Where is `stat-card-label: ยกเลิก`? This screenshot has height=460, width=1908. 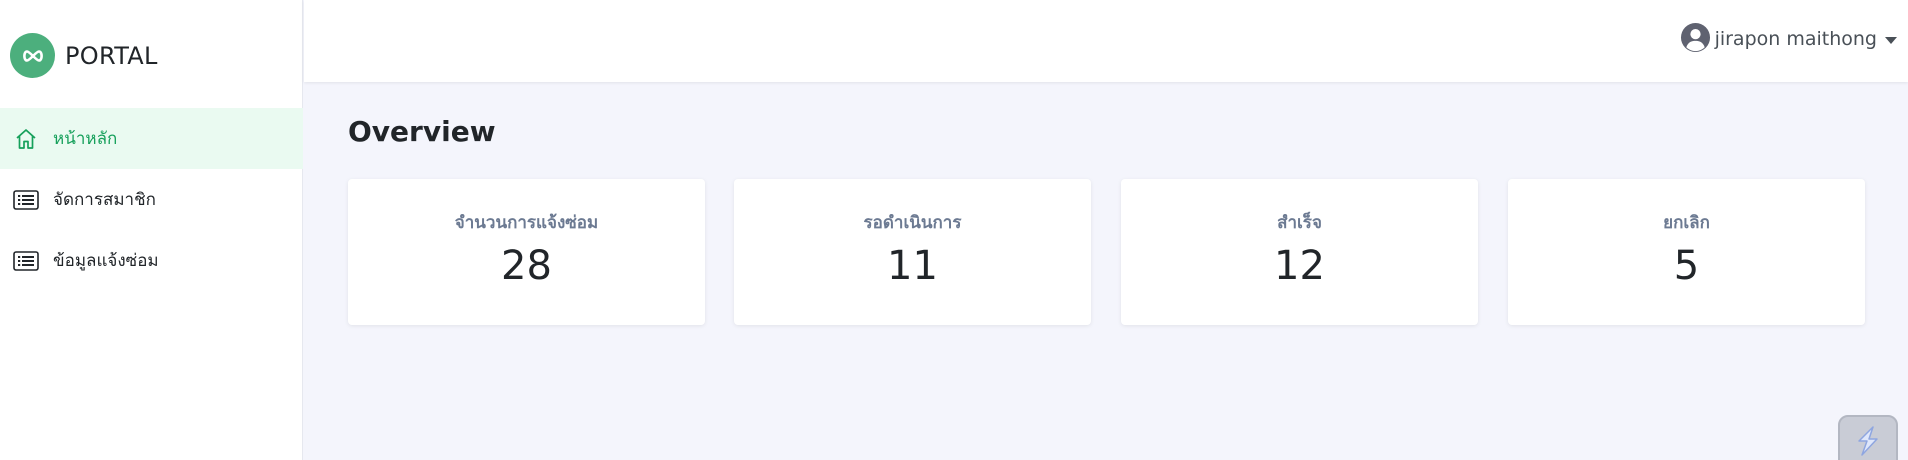 stat-card-label: ยกเลิก is located at coordinates (1686, 223).